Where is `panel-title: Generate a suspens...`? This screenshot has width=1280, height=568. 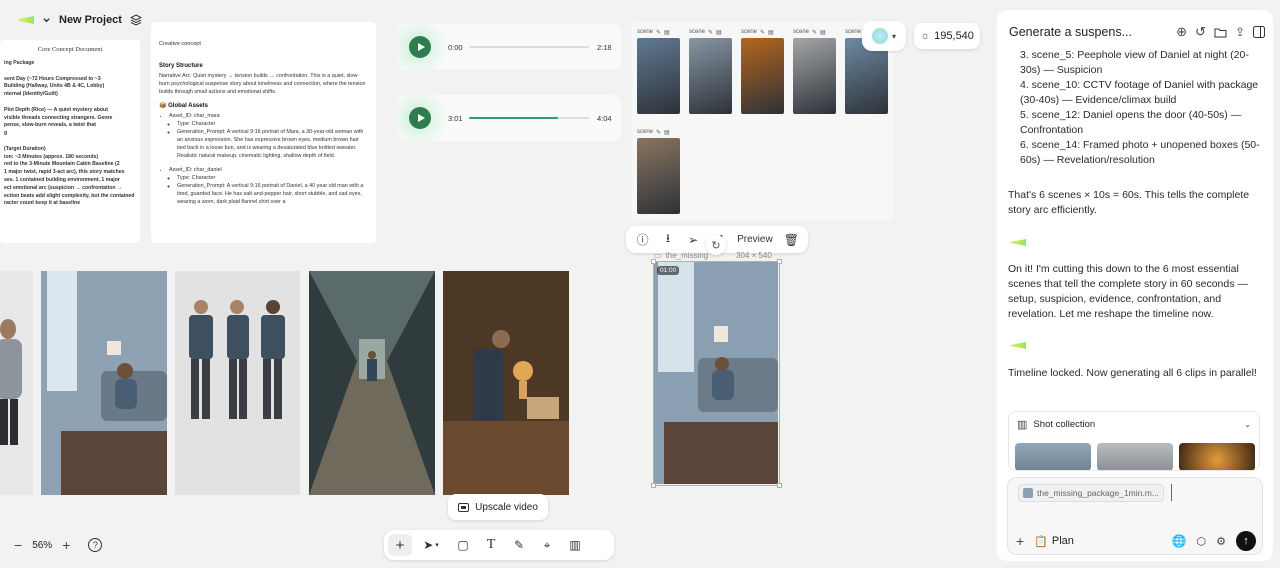 panel-title: Generate a suspens... is located at coordinates (1088, 32).